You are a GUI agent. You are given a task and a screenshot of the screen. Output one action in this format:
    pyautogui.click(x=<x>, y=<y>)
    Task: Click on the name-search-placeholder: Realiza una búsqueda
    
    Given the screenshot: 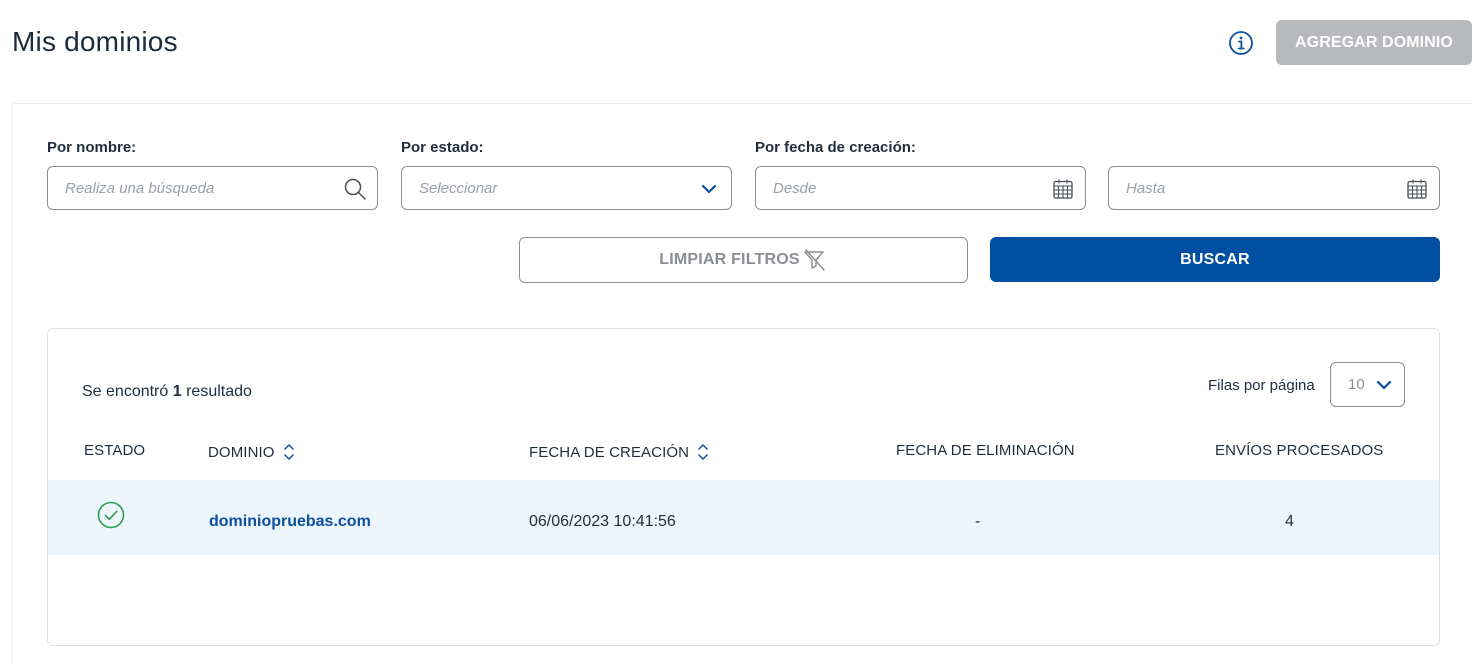 What is the action you would take?
    pyautogui.click(x=140, y=188)
    